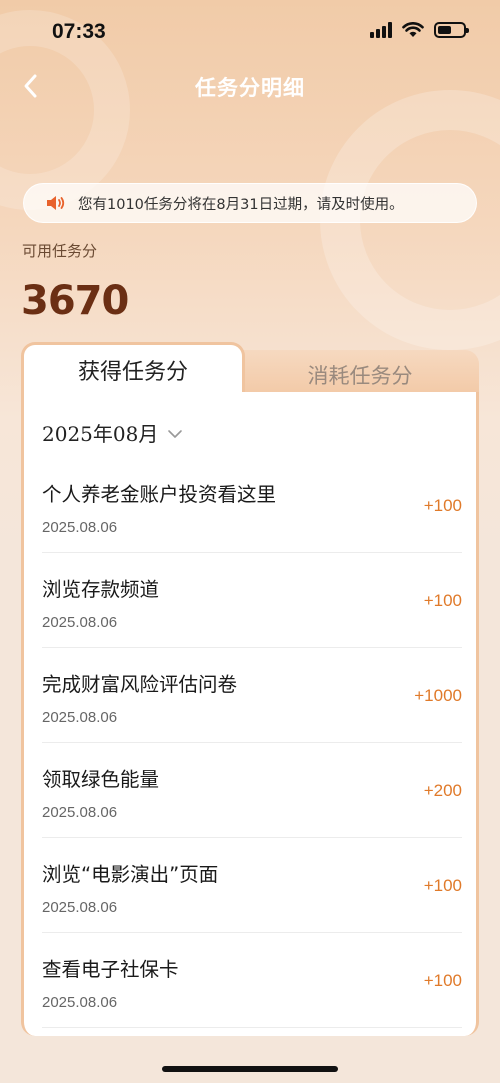 Image resolution: width=500 pixels, height=1083 pixels. I want to click on cellular-signal-icon, so click(381, 30).